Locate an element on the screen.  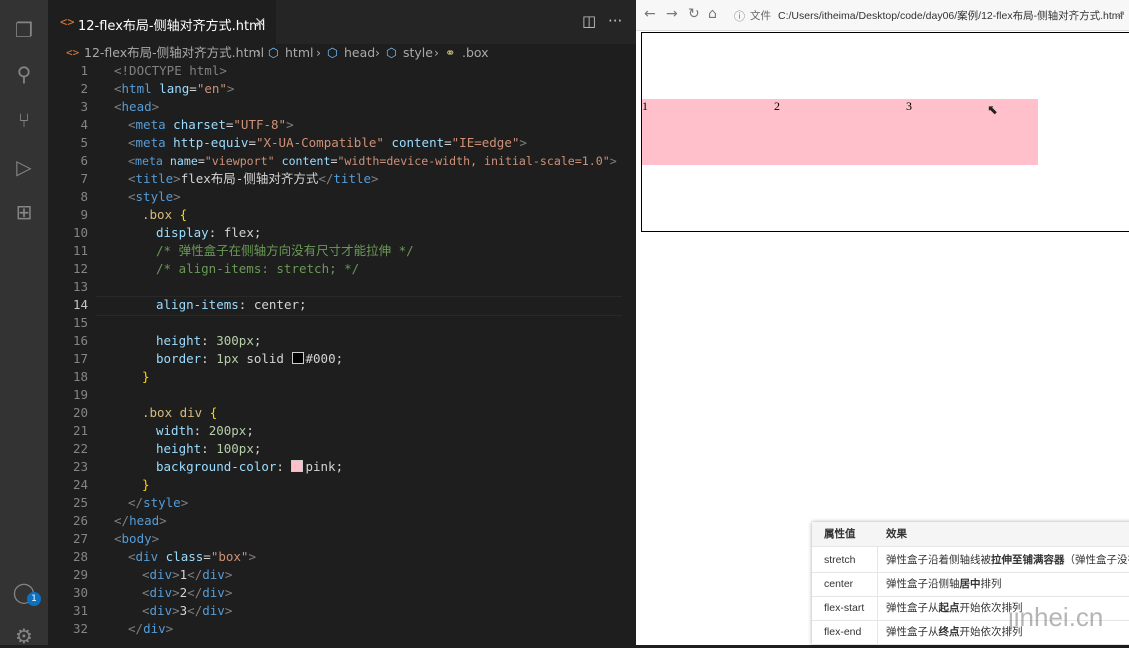
line-number: 29 is located at coordinates (80, 574).